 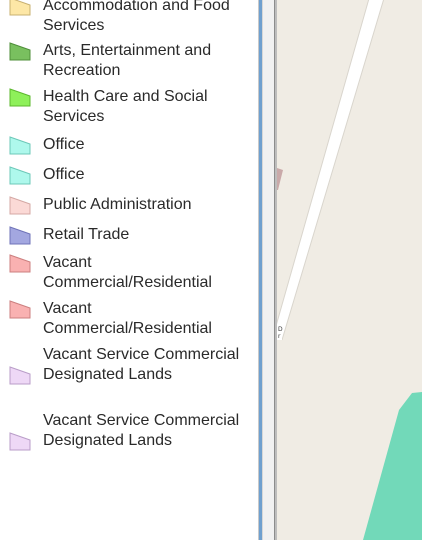 What do you see at coordinates (125, 106) in the screenshot?
I see `legend-label: Health Care and Social Services` at bounding box center [125, 106].